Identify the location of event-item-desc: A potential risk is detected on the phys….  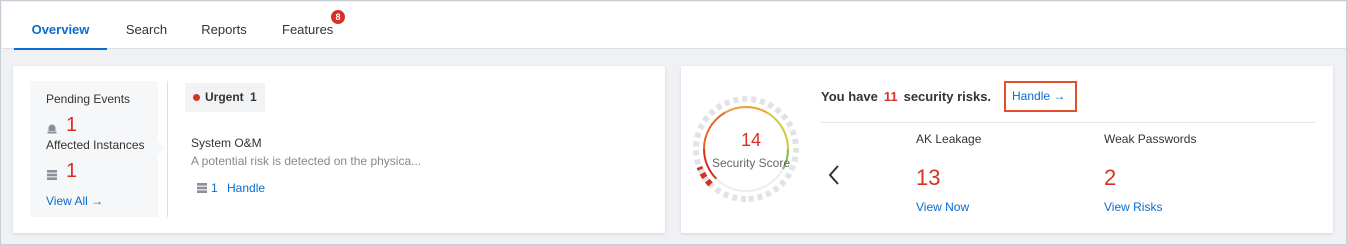
(306, 161).